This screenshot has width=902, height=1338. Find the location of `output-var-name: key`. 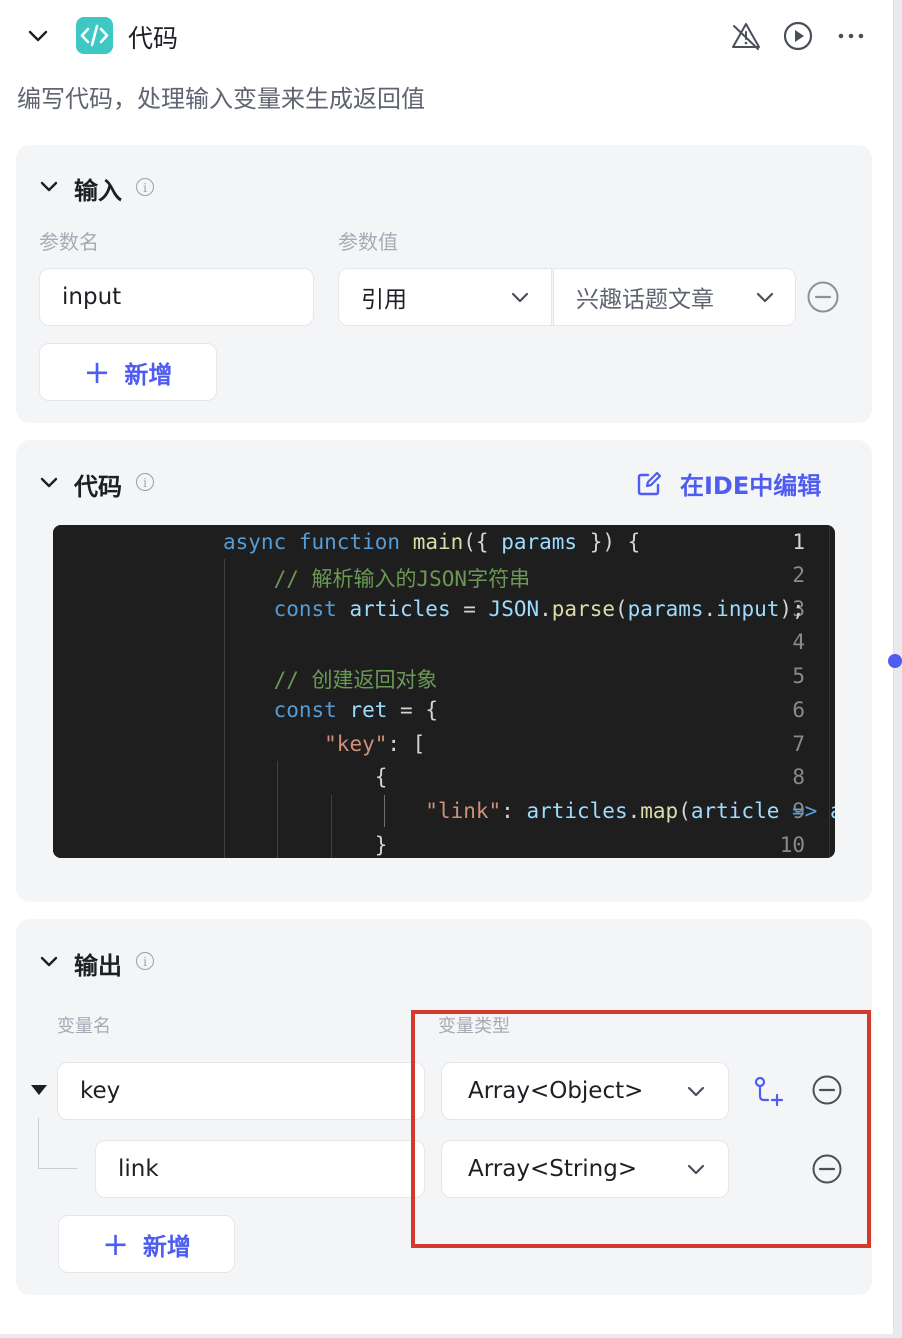

output-var-name: key is located at coordinates (100, 1091).